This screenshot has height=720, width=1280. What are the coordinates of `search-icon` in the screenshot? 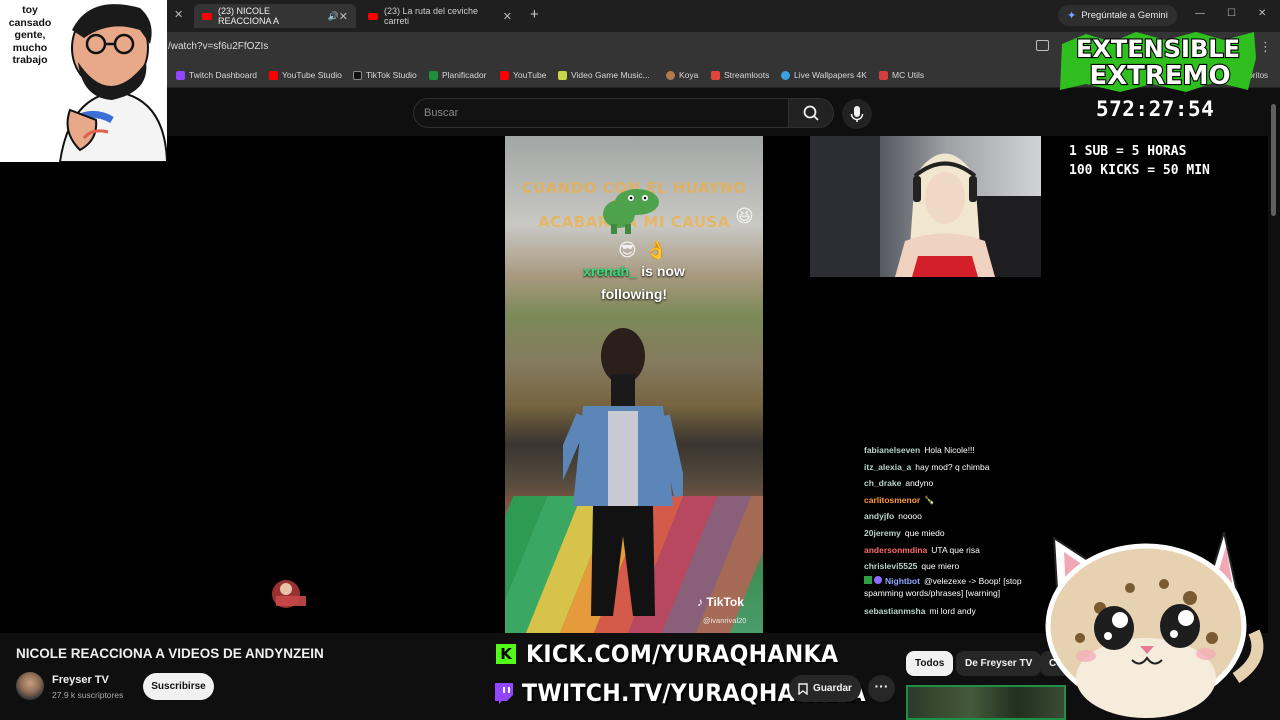 It's located at (811, 113).